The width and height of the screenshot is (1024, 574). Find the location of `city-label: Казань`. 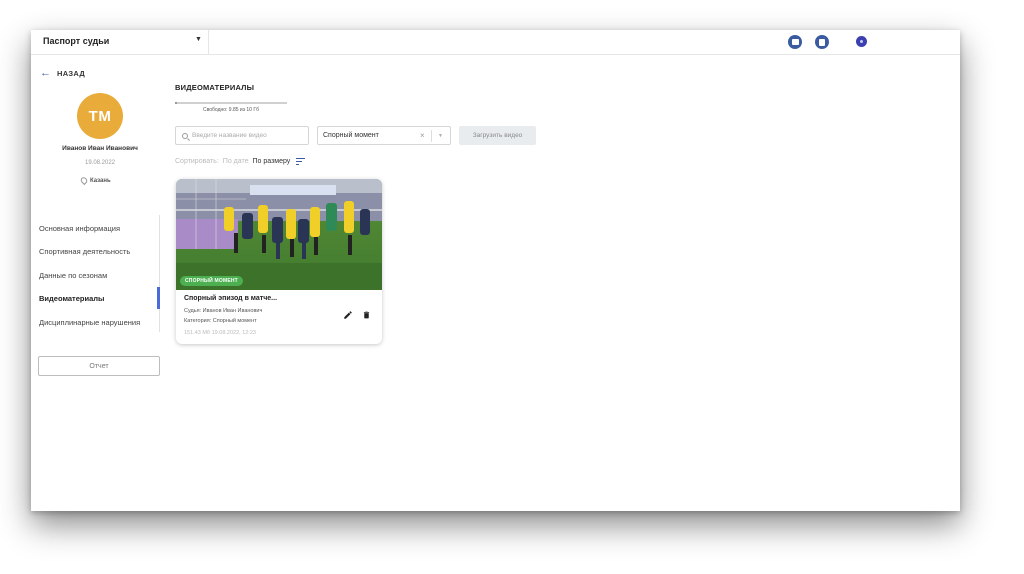

city-label: Казань is located at coordinates (100, 180).